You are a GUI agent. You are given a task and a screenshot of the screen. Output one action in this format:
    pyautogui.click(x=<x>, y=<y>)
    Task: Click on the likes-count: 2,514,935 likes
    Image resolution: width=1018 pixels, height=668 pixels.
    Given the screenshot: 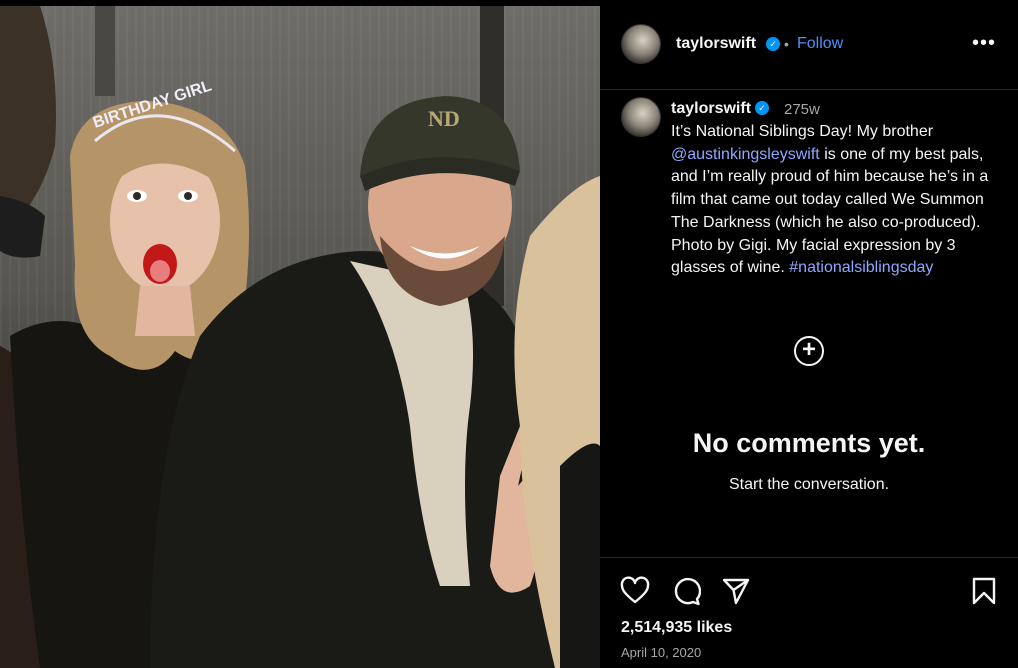 What is the action you would take?
    pyautogui.click(x=676, y=628)
    